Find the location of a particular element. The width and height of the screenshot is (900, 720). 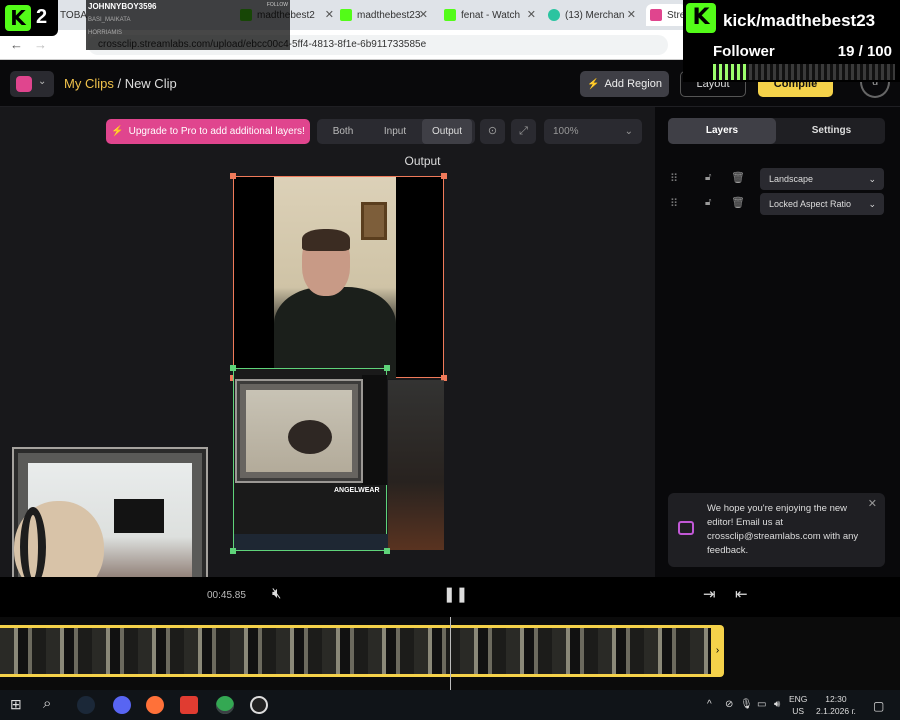

windows-start-icon: ⊞ is located at coordinates (16, 704).